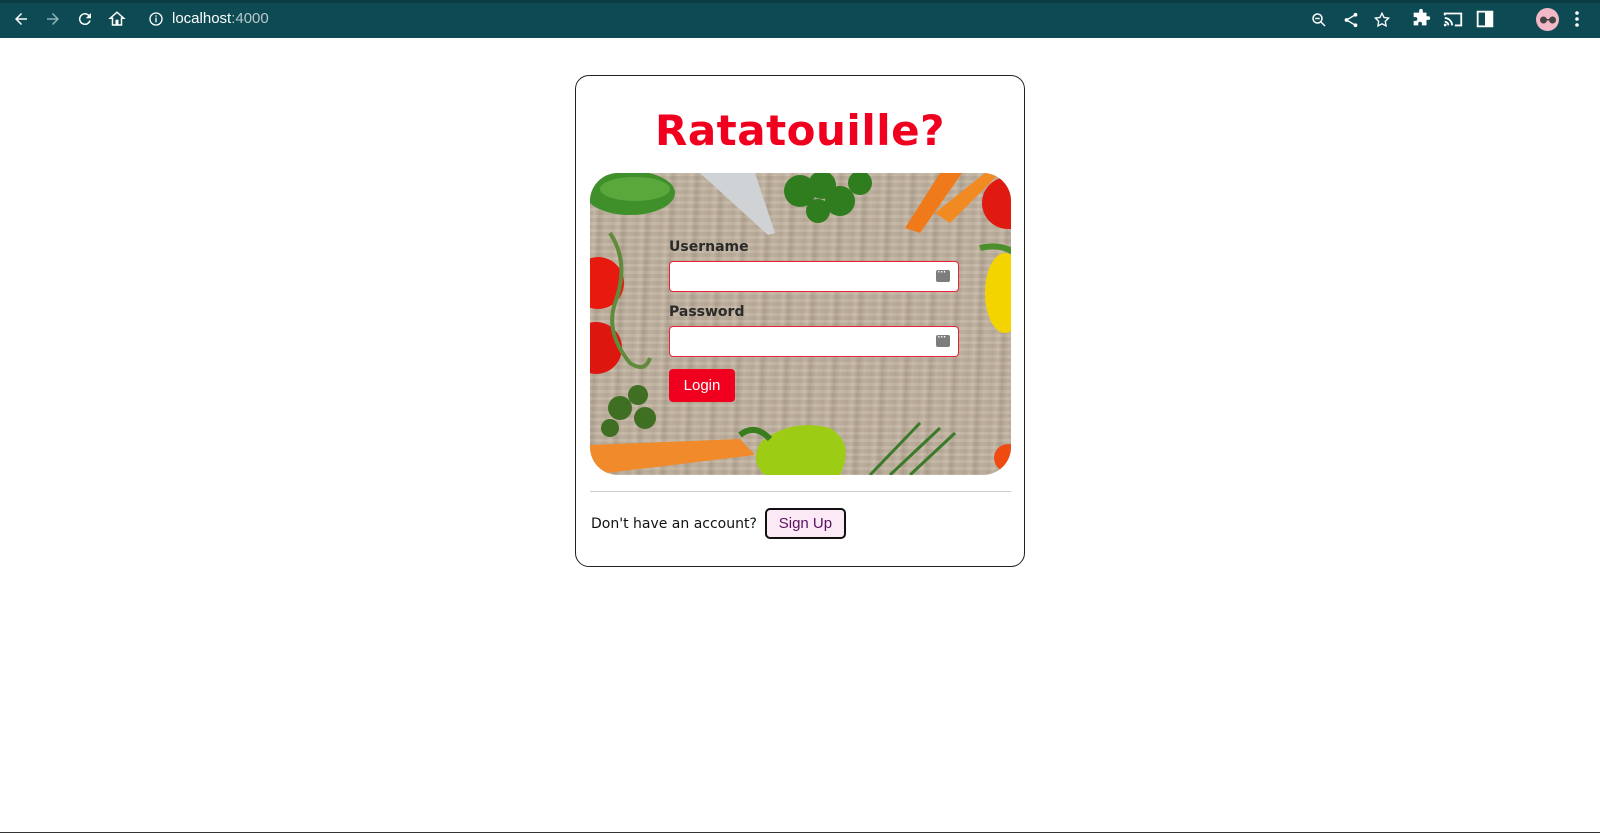 This screenshot has height=833, width=1600. I want to click on divider, so click(800, 491).